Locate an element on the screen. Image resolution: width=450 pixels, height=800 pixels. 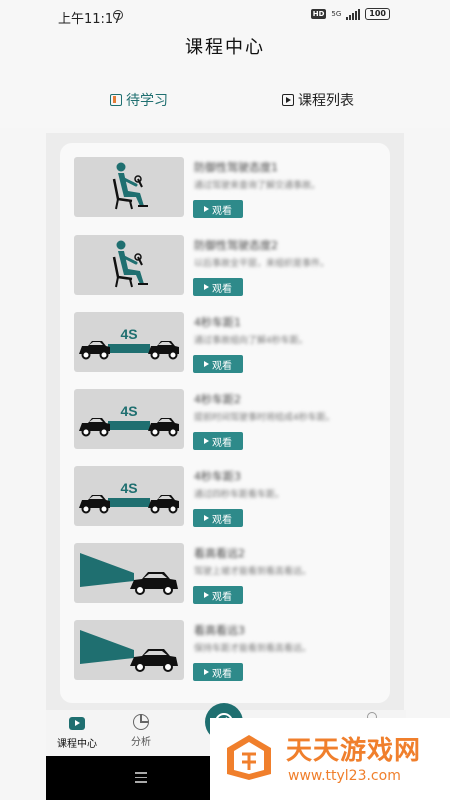
menu-icon is located at coordinates (141, 779).